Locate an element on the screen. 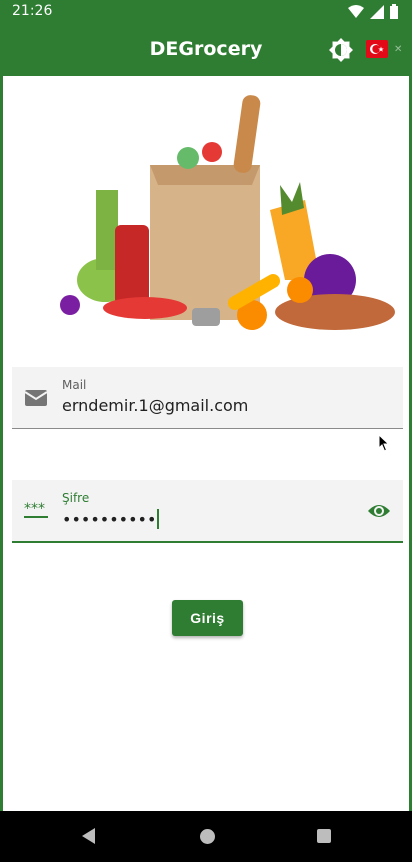  password-masked-value: •••••••••• is located at coordinates (109, 519).